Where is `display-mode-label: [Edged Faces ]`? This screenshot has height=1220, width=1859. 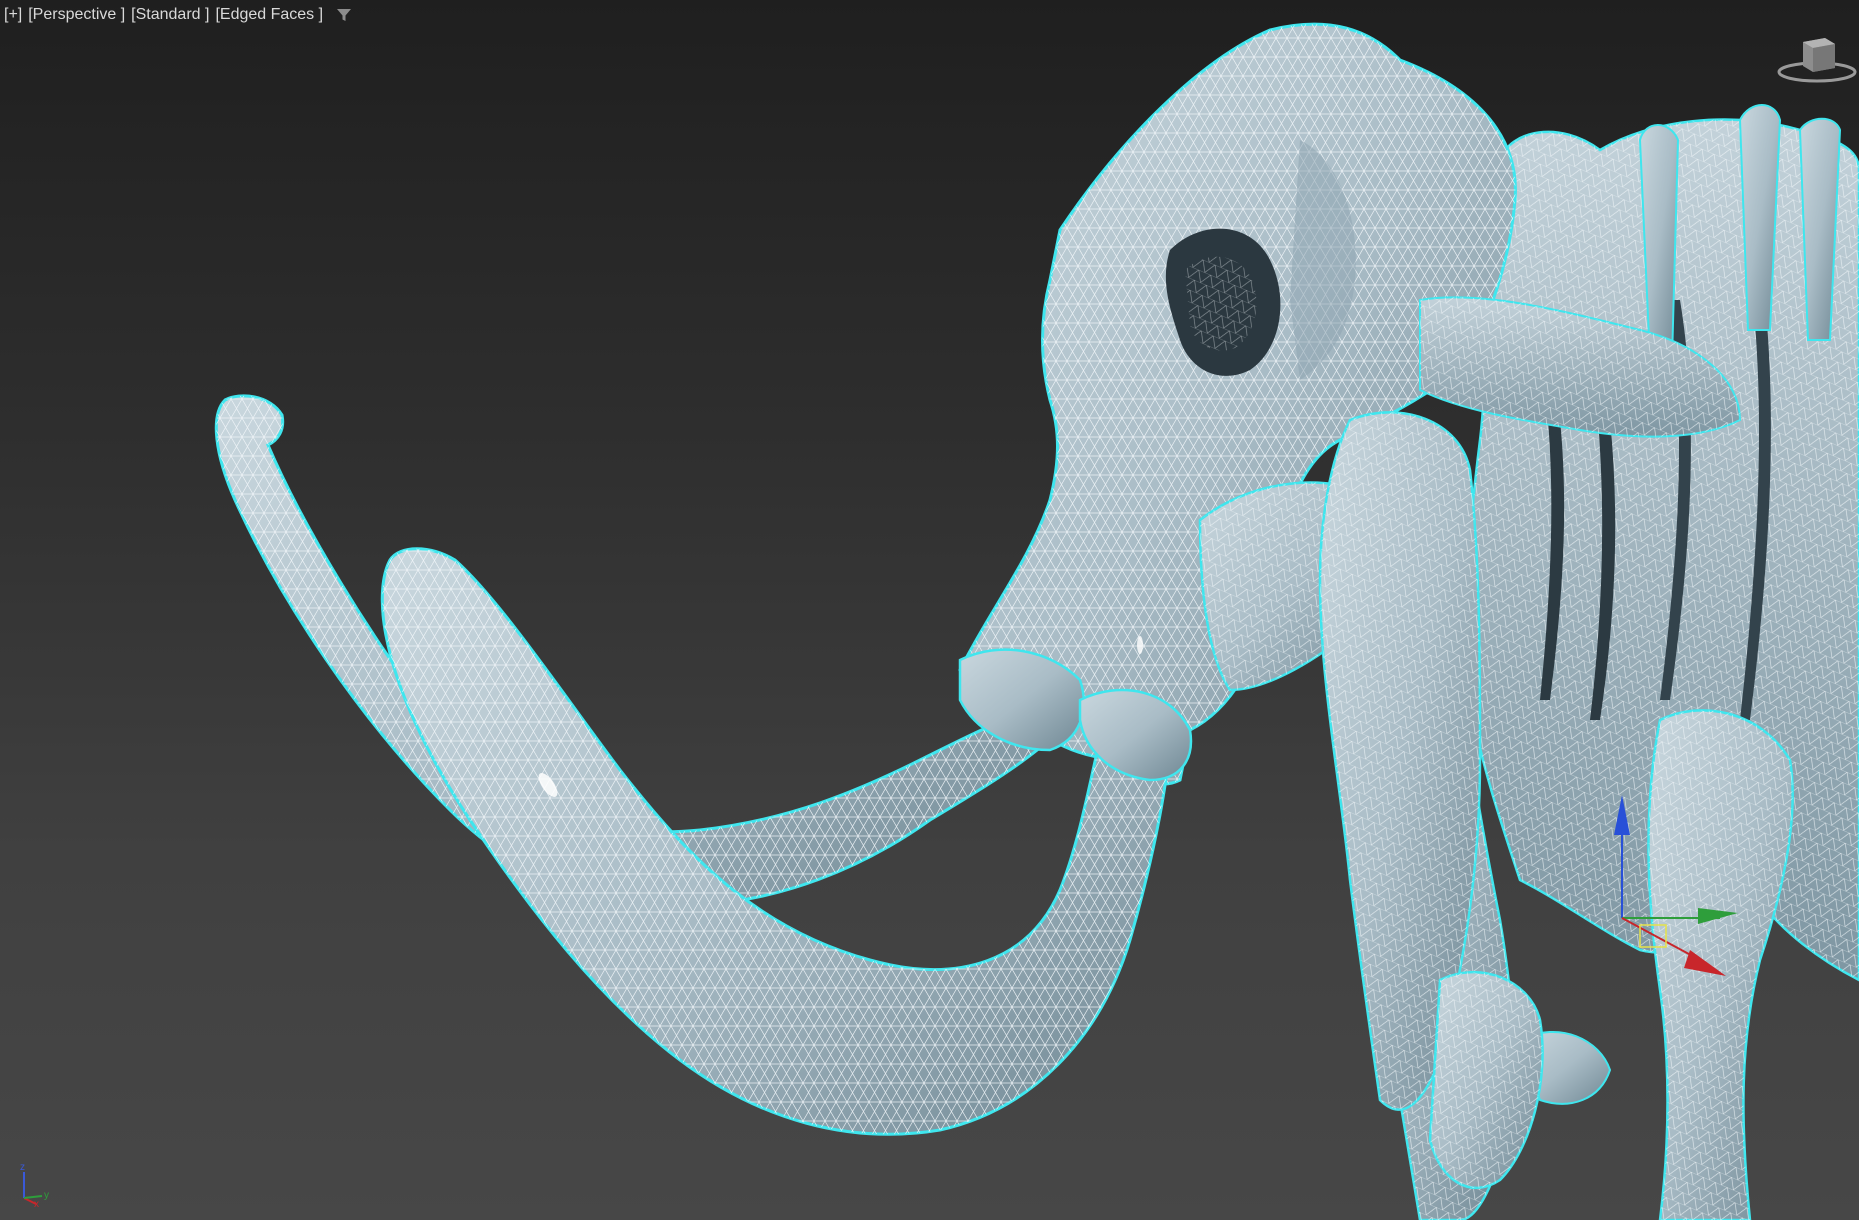 display-mode-label: [Edged Faces ] is located at coordinates (269, 15).